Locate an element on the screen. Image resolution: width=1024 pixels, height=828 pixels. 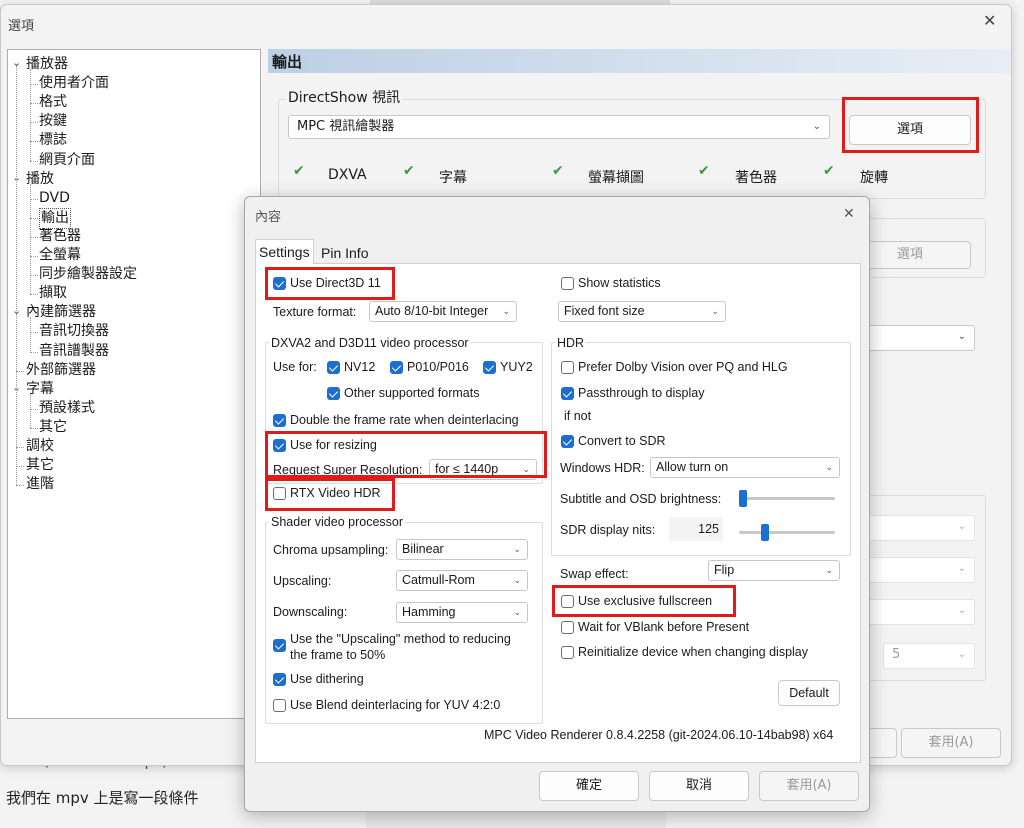
ok-button: 確定 is located at coordinates (589, 786).